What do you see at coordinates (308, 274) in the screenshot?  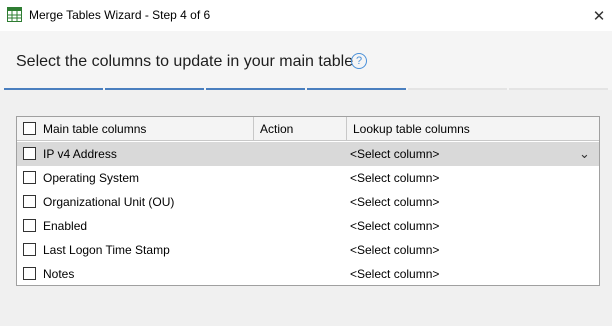 I see `table-row: Notes <Select column>` at bounding box center [308, 274].